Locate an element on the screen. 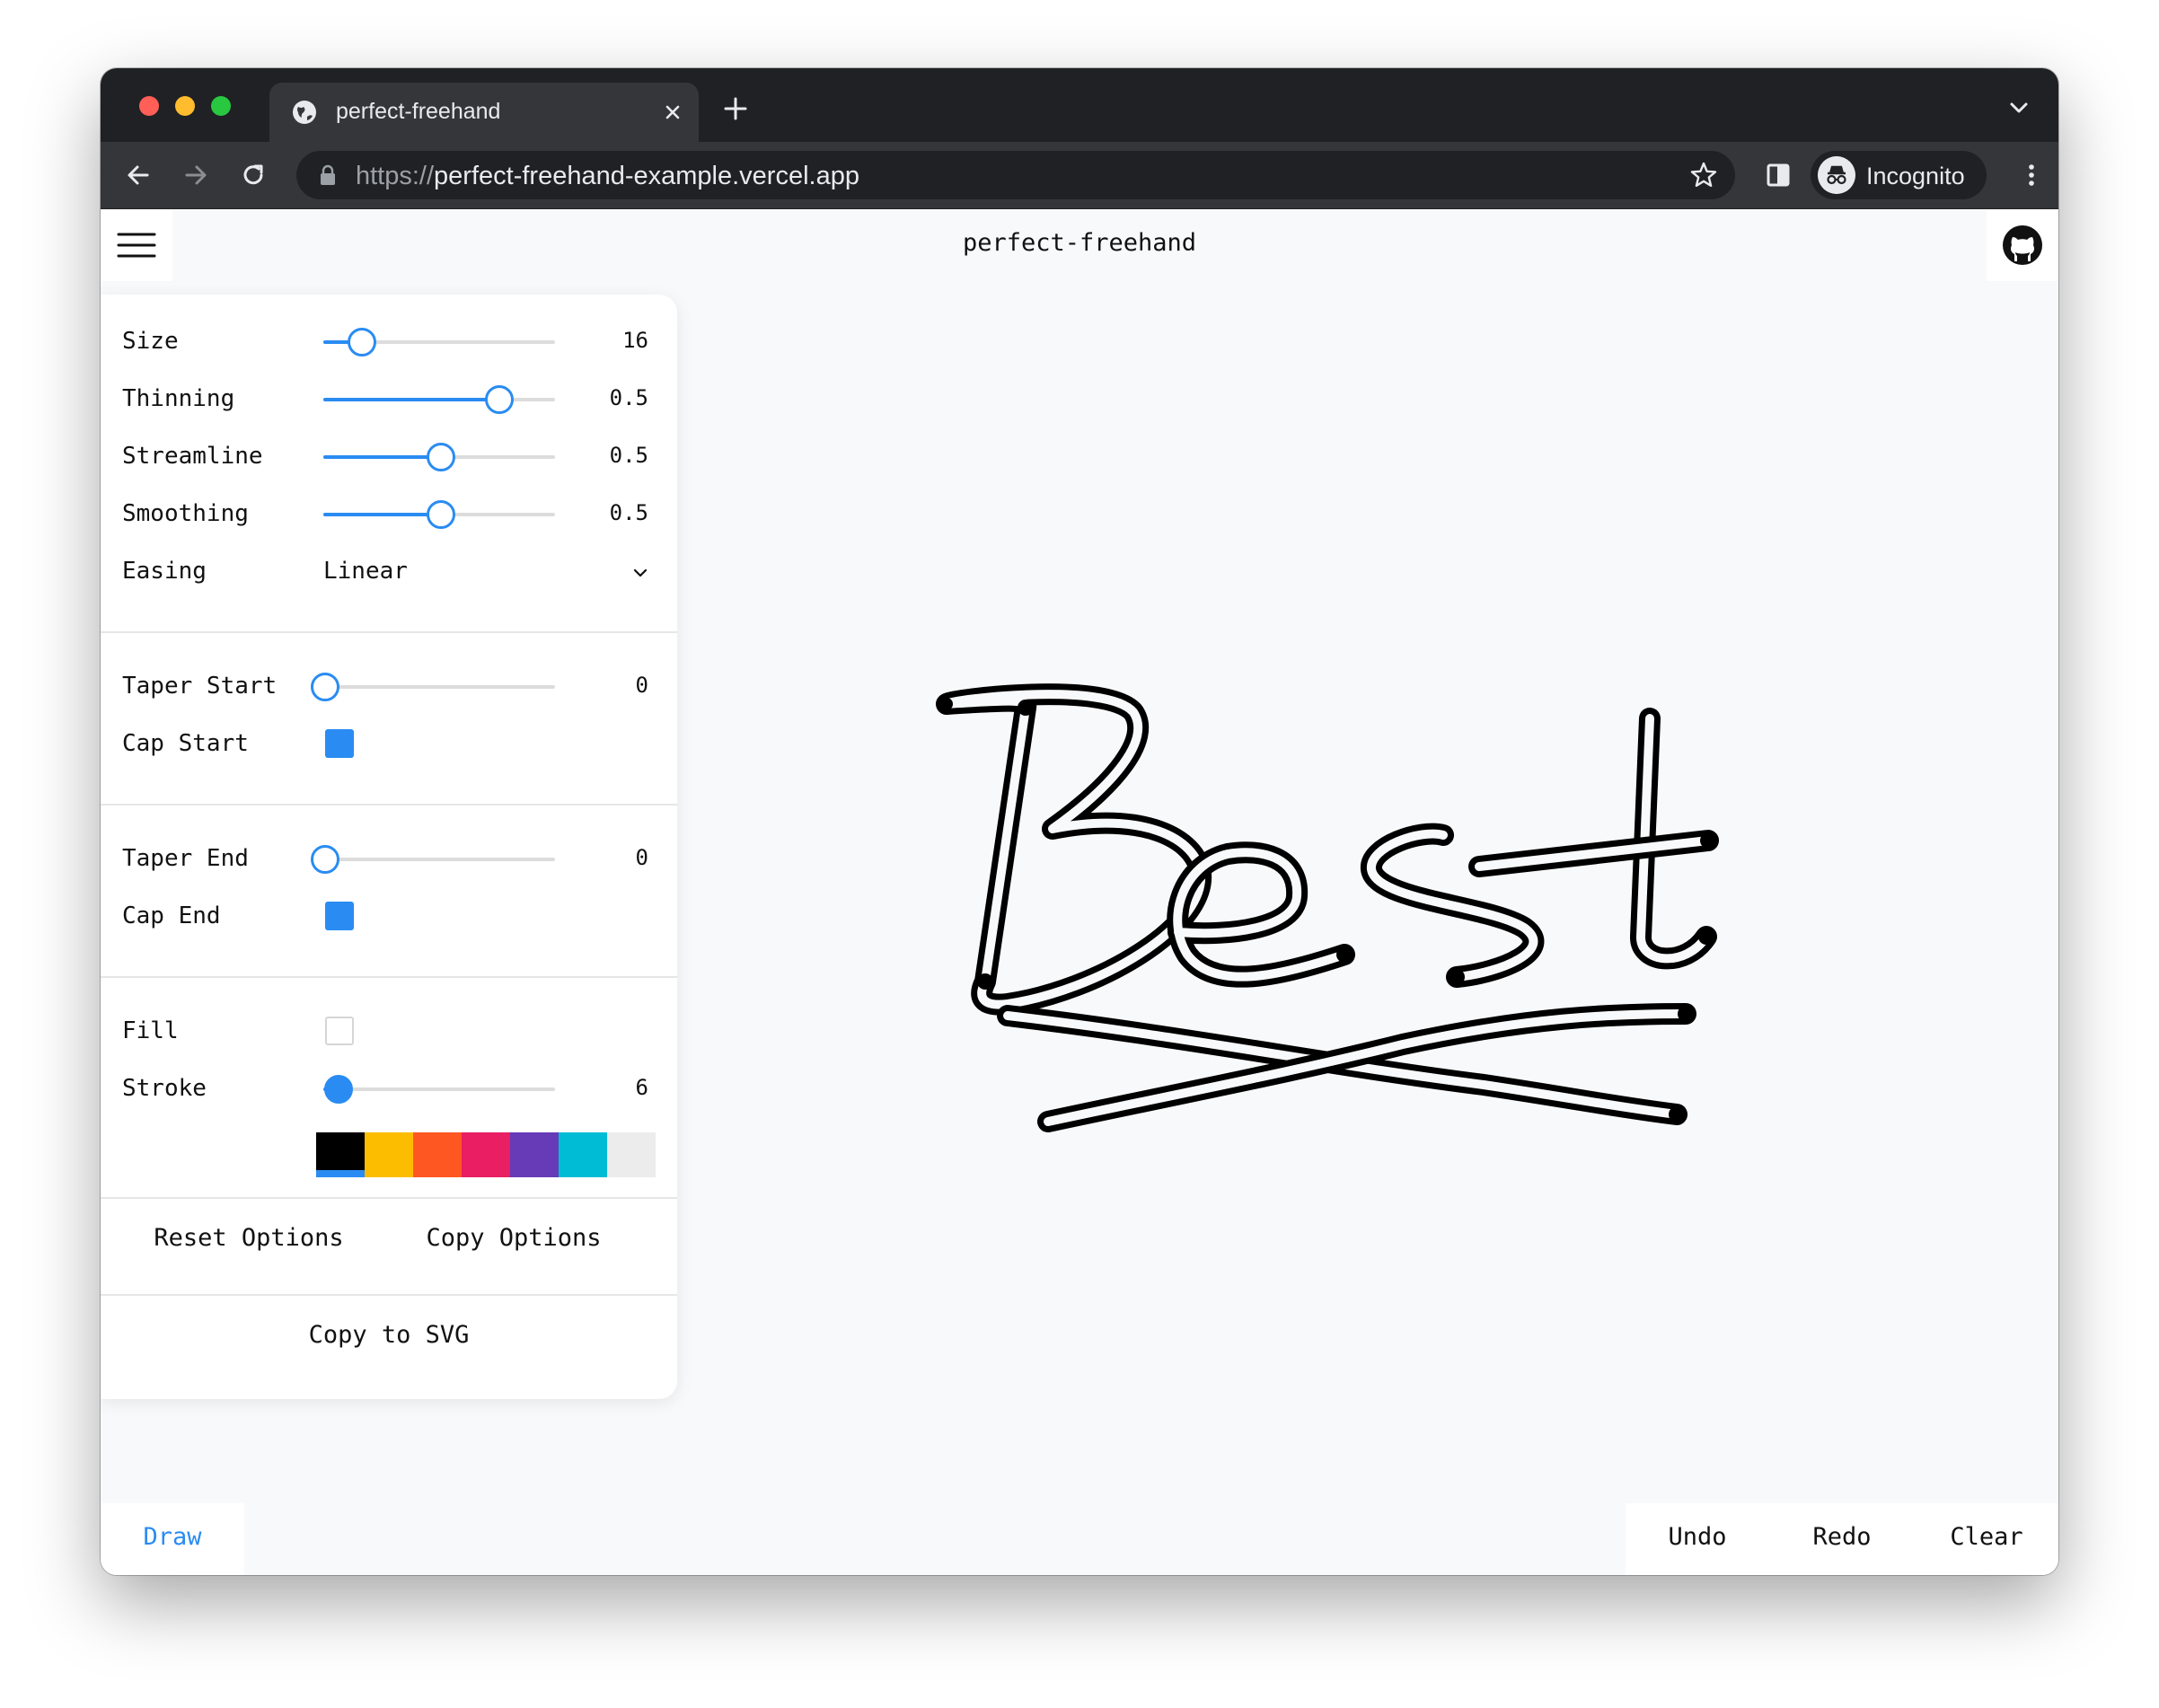 The image size is (2159, 1708). thinning-slider is located at coordinates (439, 399).